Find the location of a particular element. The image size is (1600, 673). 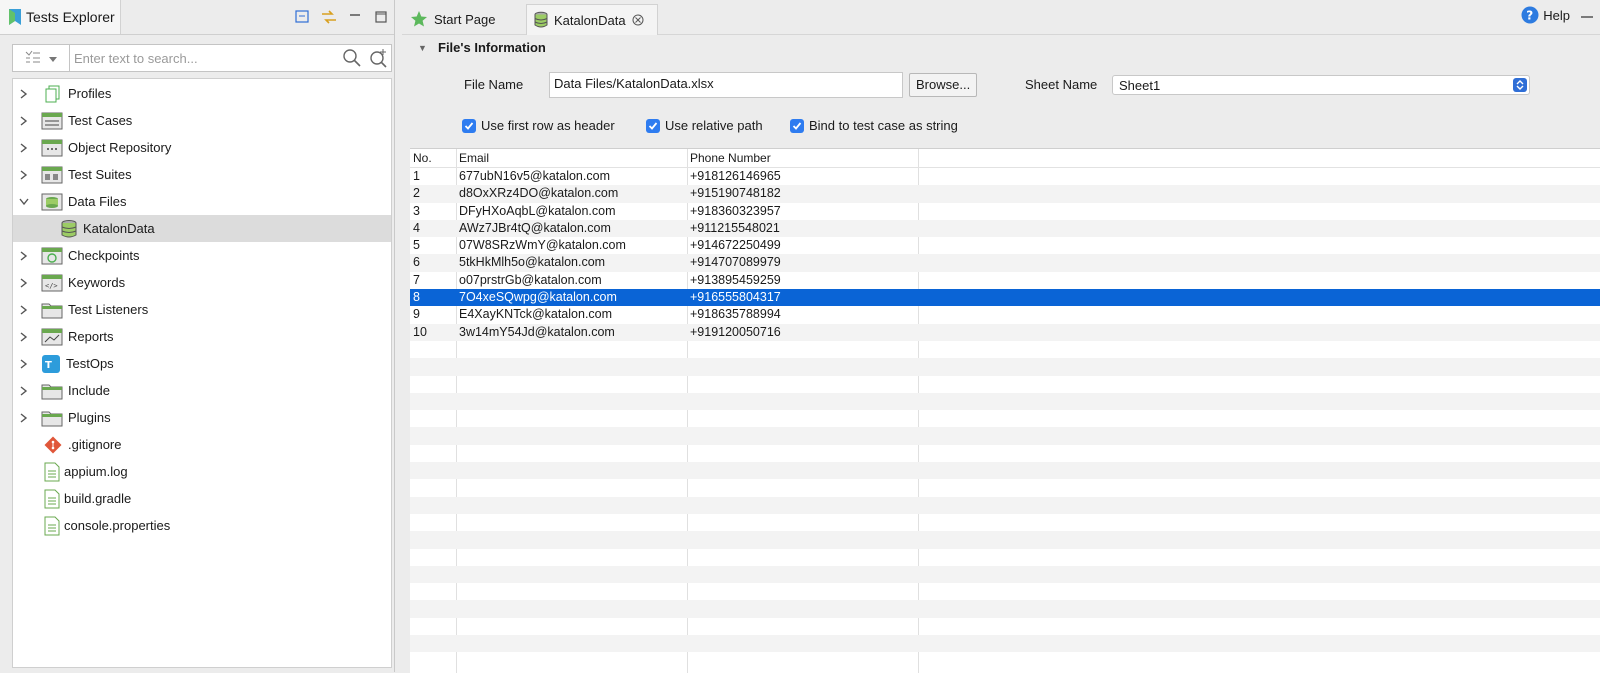

minimize-icon is located at coordinates (355, 17).